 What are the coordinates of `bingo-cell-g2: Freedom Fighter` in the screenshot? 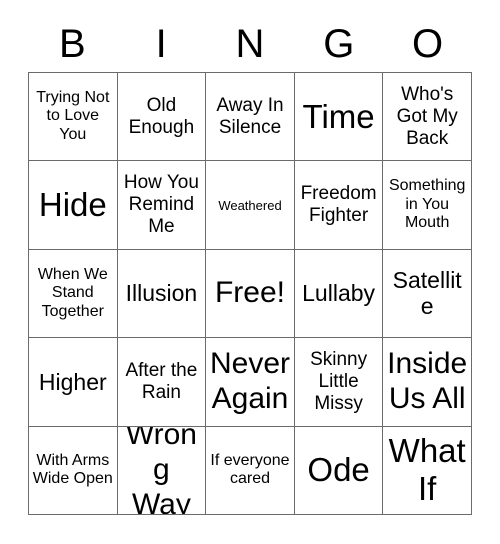 It's located at (339, 205).